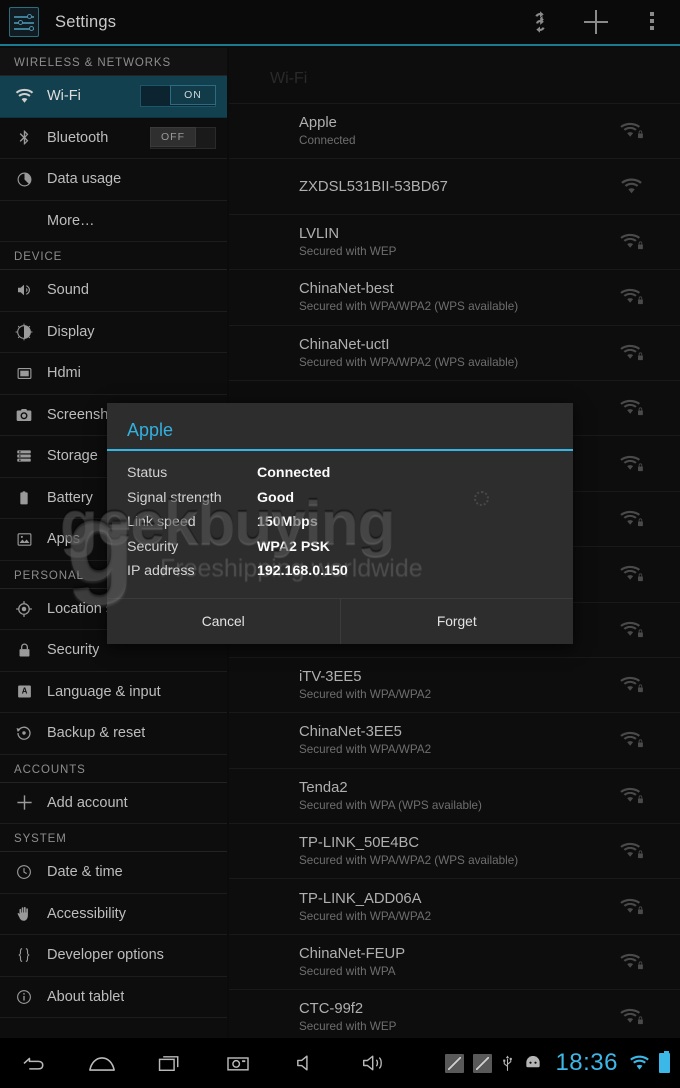  Describe the element at coordinates (350, 551) in the screenshot. I see `dialog-row-security: Security WPA2 PSK` at that location.